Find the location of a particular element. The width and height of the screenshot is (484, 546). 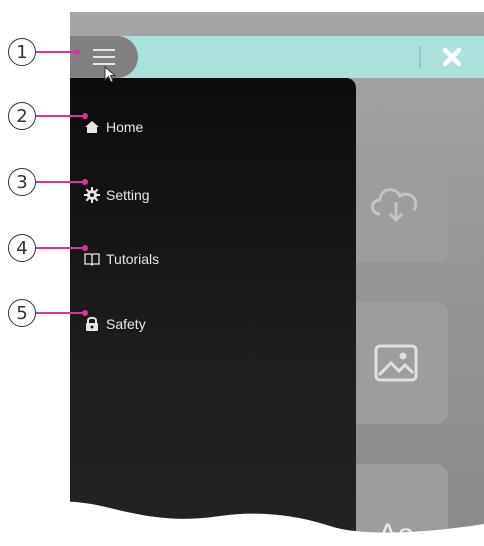

menu-item-safety: Safety is located at coordinates (115, 324).